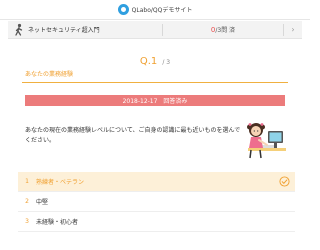  What do you see at coordinates (123, 9) in the screenshot?
I see `qlabo-logo-icon` at bounding box center [123, 9].